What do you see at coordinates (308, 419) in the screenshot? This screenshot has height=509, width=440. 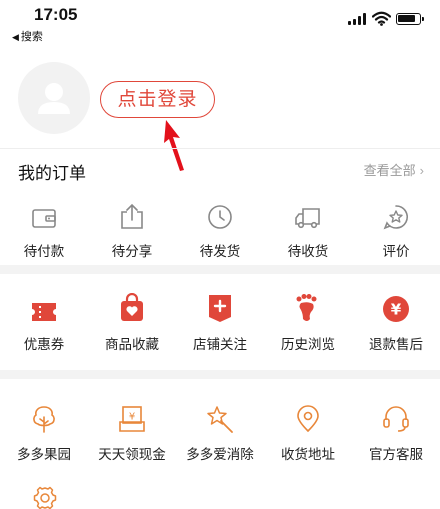 I see `location-icon` at bounding box center [308, 419].